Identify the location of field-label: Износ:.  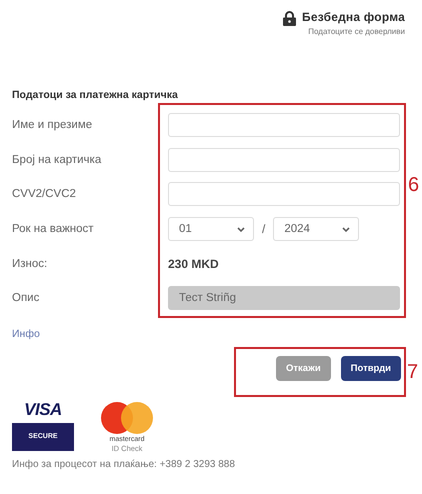
(30, 264).